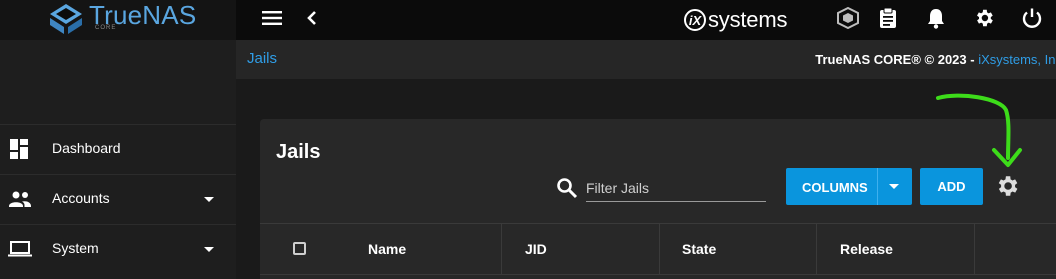 The height and width of the screenshot is (279, 1056). I want to click on bell-icon, so click(936, 20).